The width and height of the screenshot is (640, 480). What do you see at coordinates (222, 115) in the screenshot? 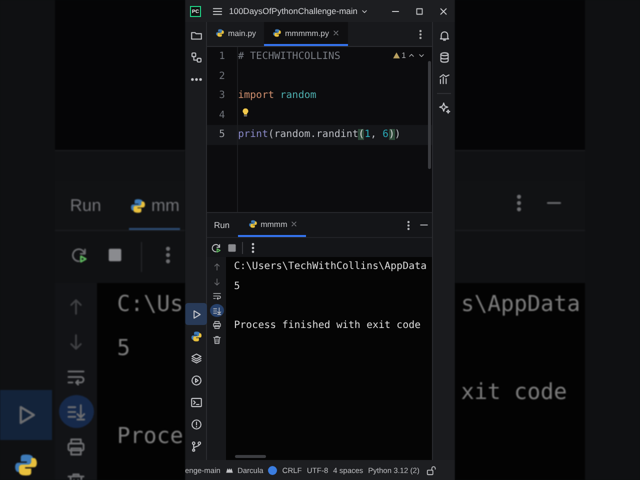
I see `line-number: 4` at bounding box center [222, 115].